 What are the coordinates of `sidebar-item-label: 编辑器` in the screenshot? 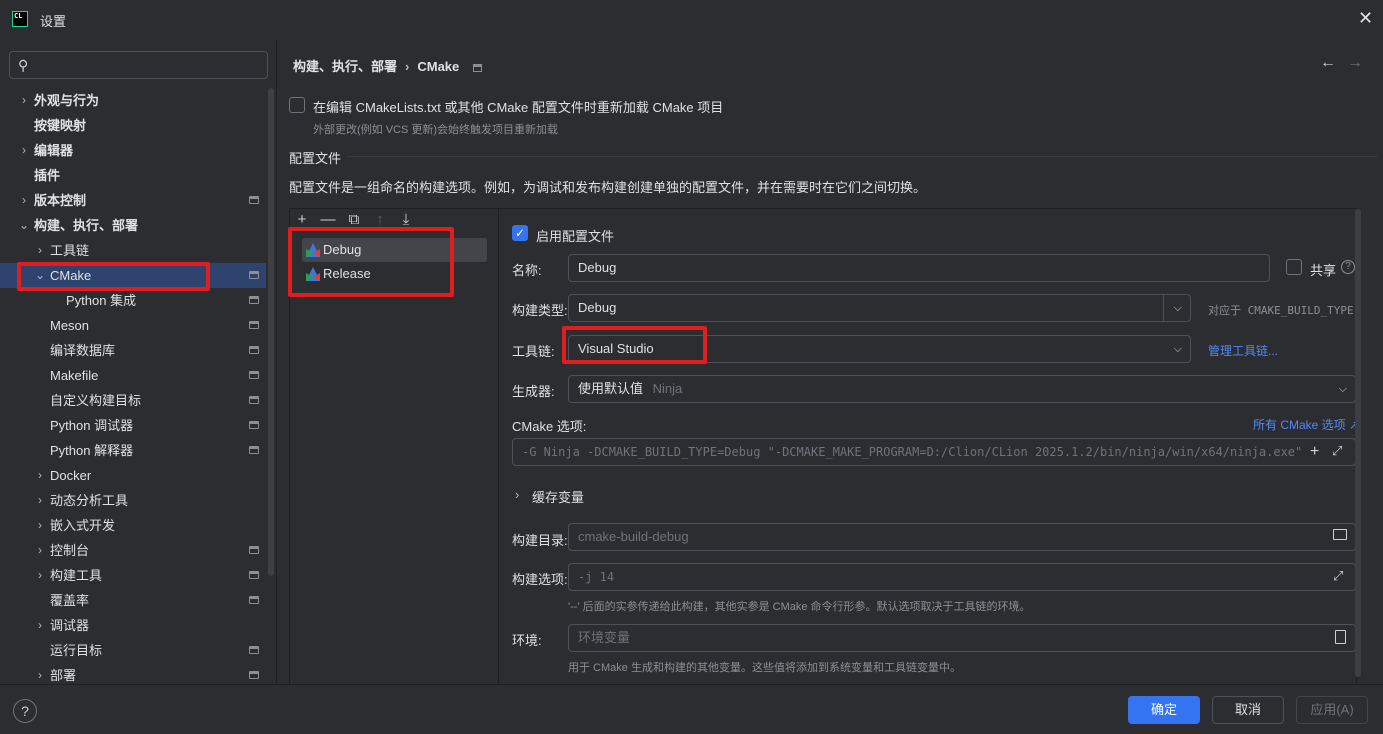 It's located at (54, 150).